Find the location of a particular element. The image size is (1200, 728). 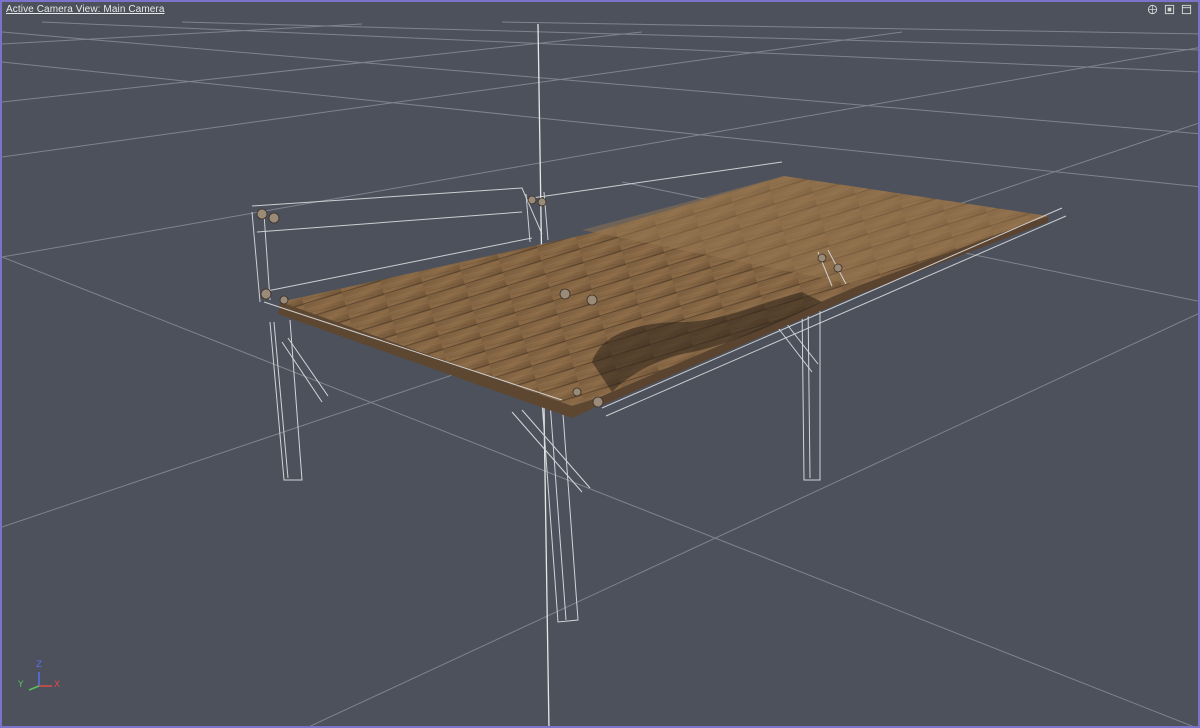

axis-y-label: Y is located at coordinates (21, 685).